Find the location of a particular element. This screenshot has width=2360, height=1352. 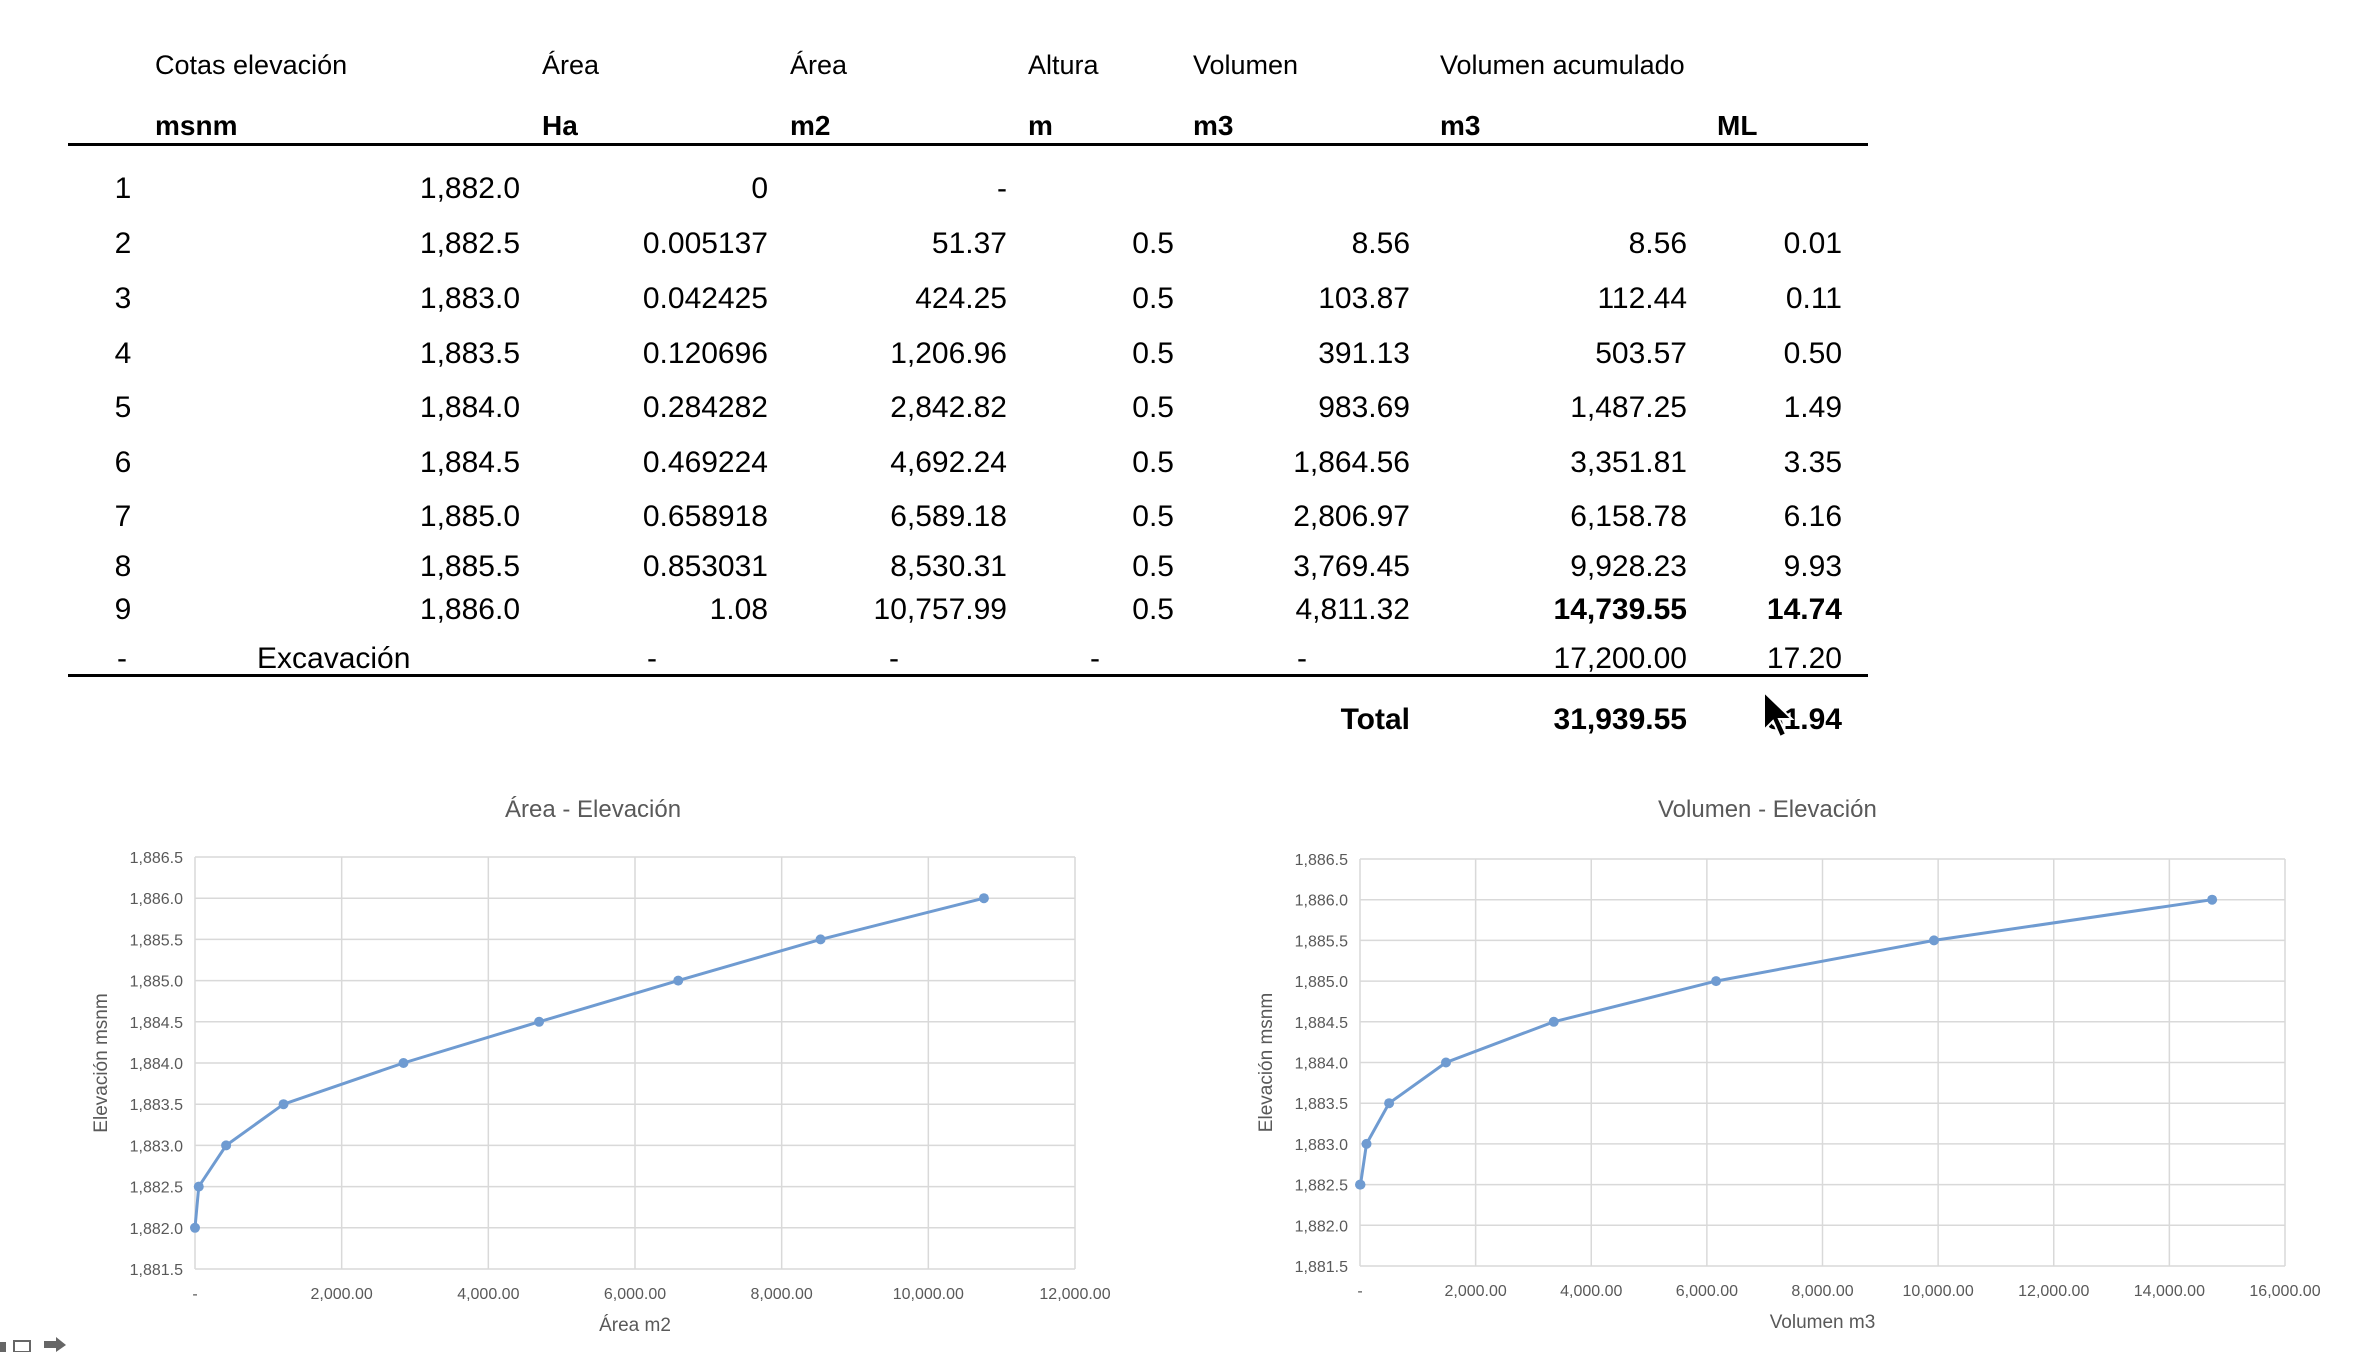

ml-cell: 0.11 is located at coordinates (1813, 298).